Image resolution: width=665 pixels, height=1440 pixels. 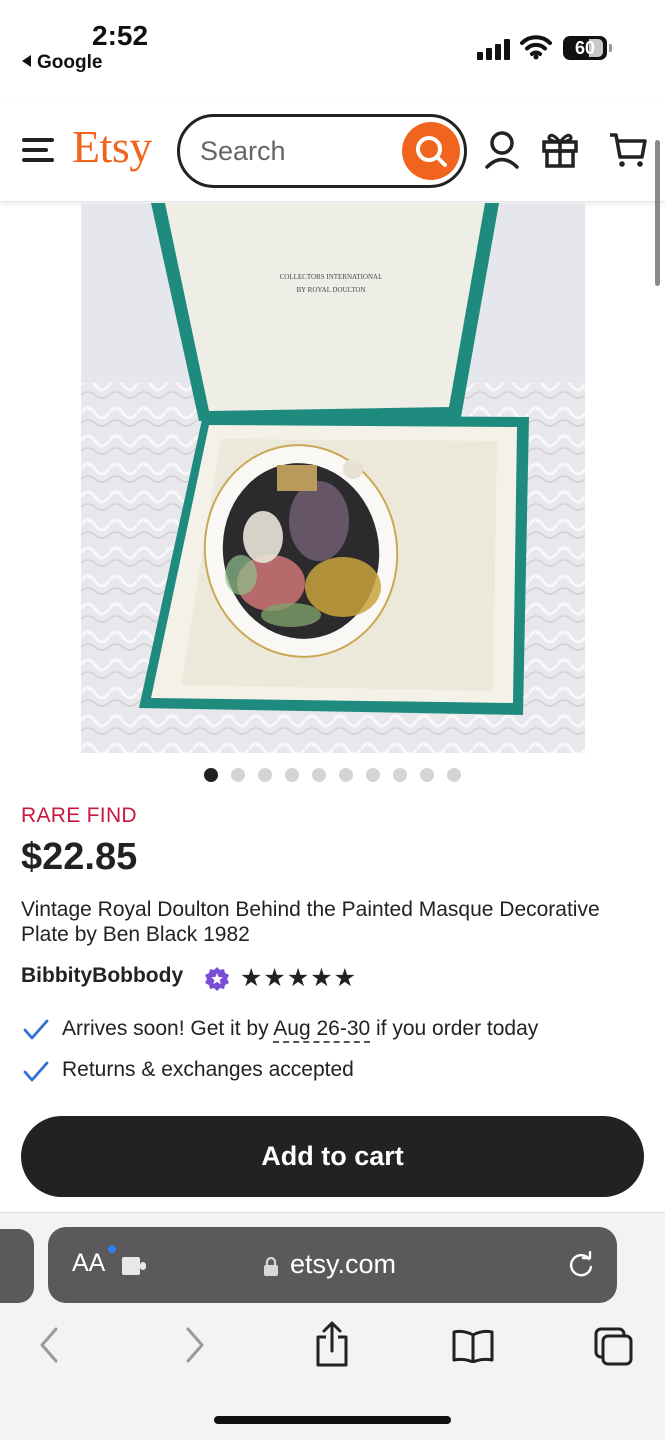 What do you see at coordinates (332, 45) in the screenshot?
I see `status-bar: 2:52 Google 60` at bounding box center [332, 45].